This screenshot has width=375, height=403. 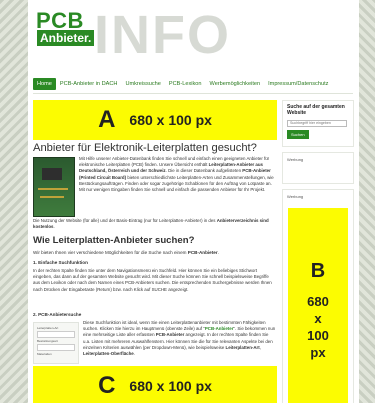 What do you see at coordinates (318, 352) in the screenshot?
I see `ad-b-unit: px` at bounding box center [318, 352].